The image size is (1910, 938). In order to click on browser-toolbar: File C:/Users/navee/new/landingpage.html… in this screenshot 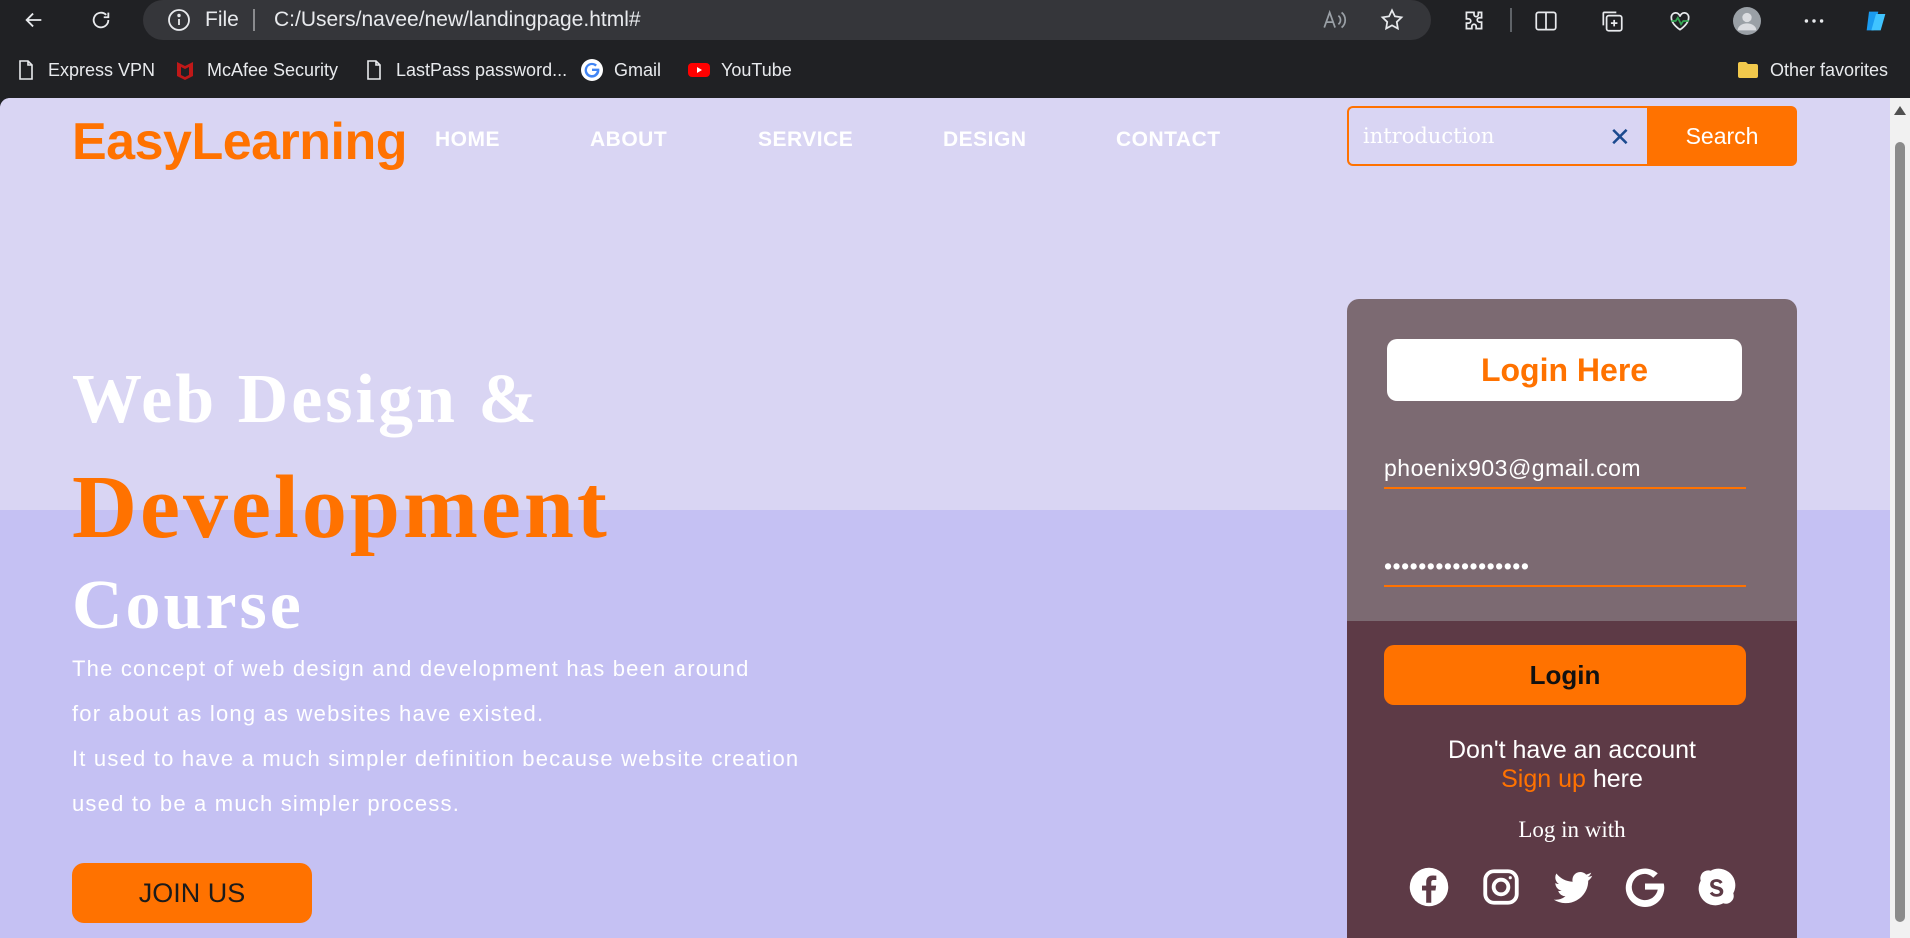, I will do `click(955, 20)`.